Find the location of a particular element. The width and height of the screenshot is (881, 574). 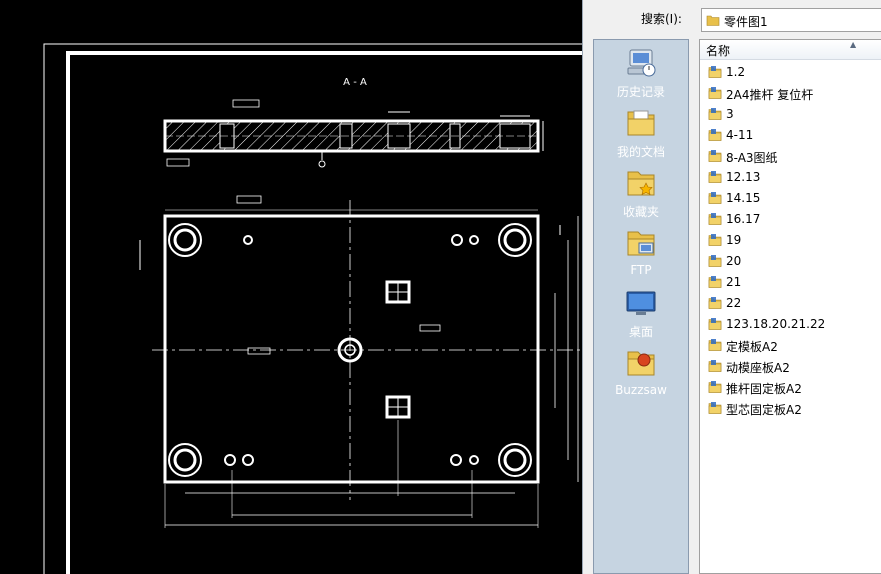

place-history: 历史记录 is located at coordinates (641, 75).